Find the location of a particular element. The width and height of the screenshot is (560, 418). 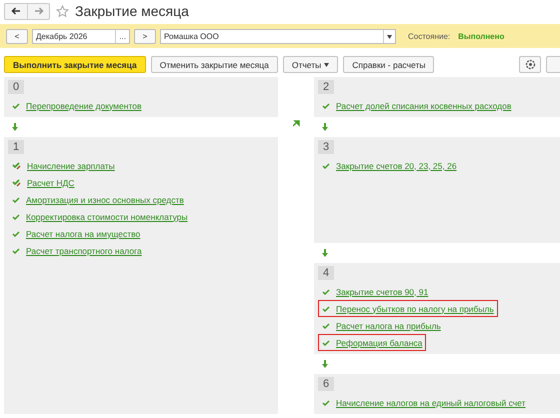

toolbar-button: Выполнить закрытие месяца is located at coordinates (75, 64).